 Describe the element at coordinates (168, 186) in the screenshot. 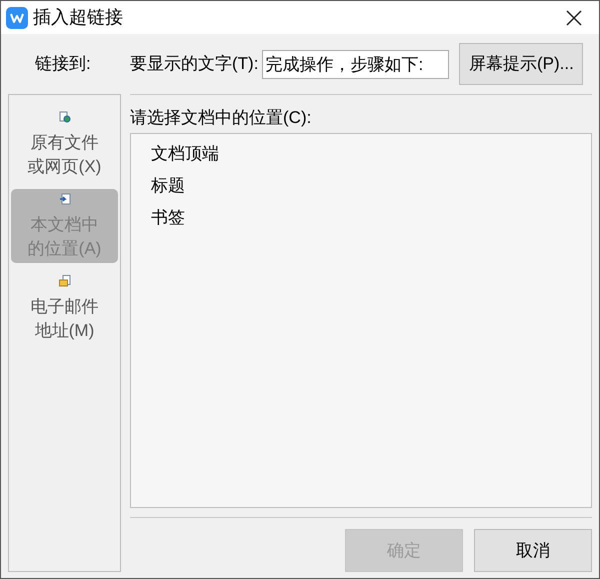

I see `location-item: 标题` at that location.